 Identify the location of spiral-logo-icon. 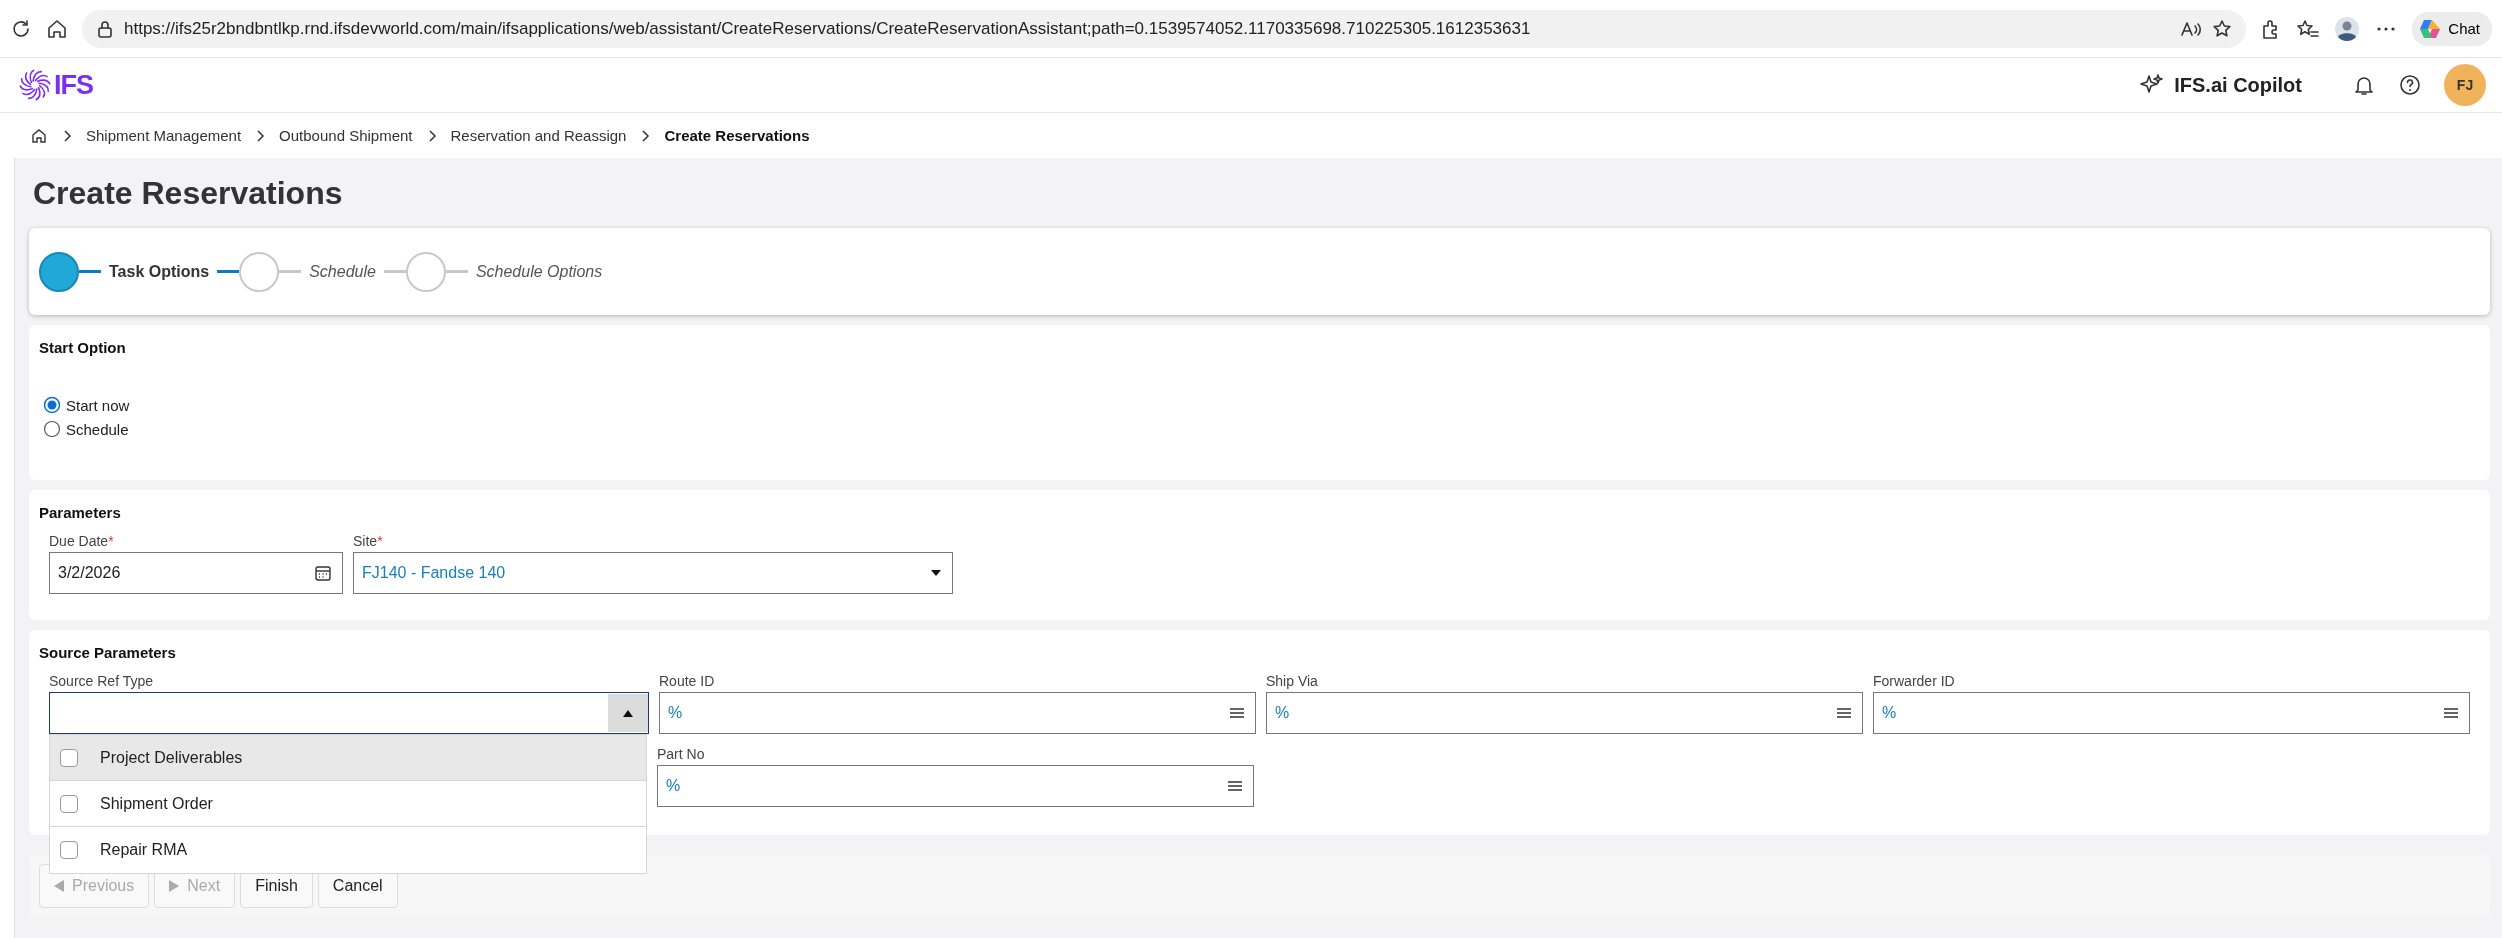
(35, 85).